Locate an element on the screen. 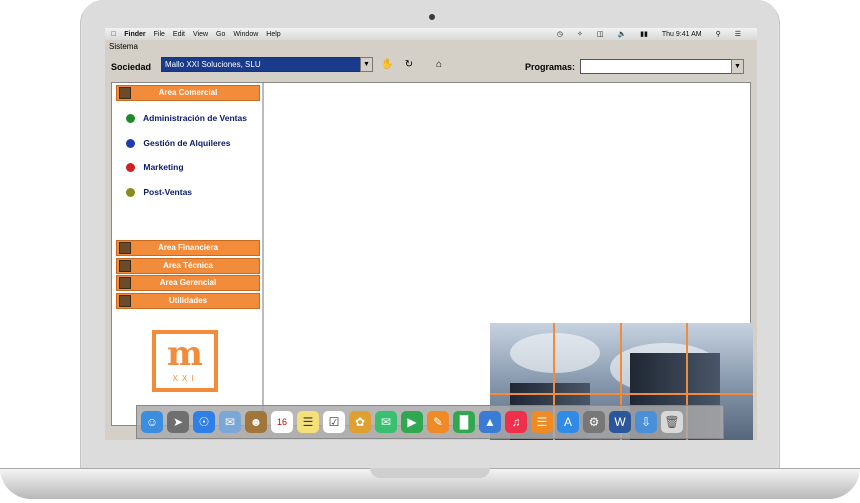  utilidades-button: Utilidades is located at coordinates (188, 301).